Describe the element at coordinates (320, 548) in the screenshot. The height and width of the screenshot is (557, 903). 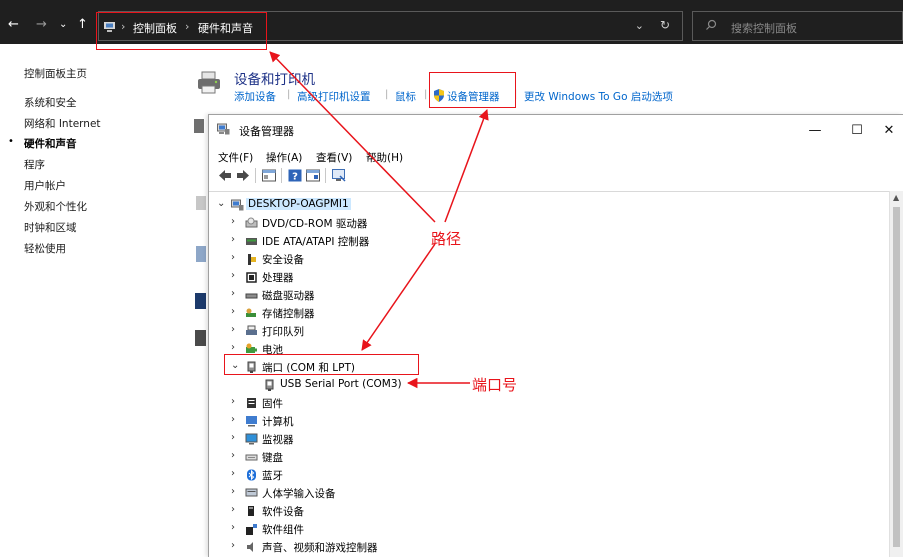
I see `tree-item-label: 声音、视频和游戏控制器` at that location.